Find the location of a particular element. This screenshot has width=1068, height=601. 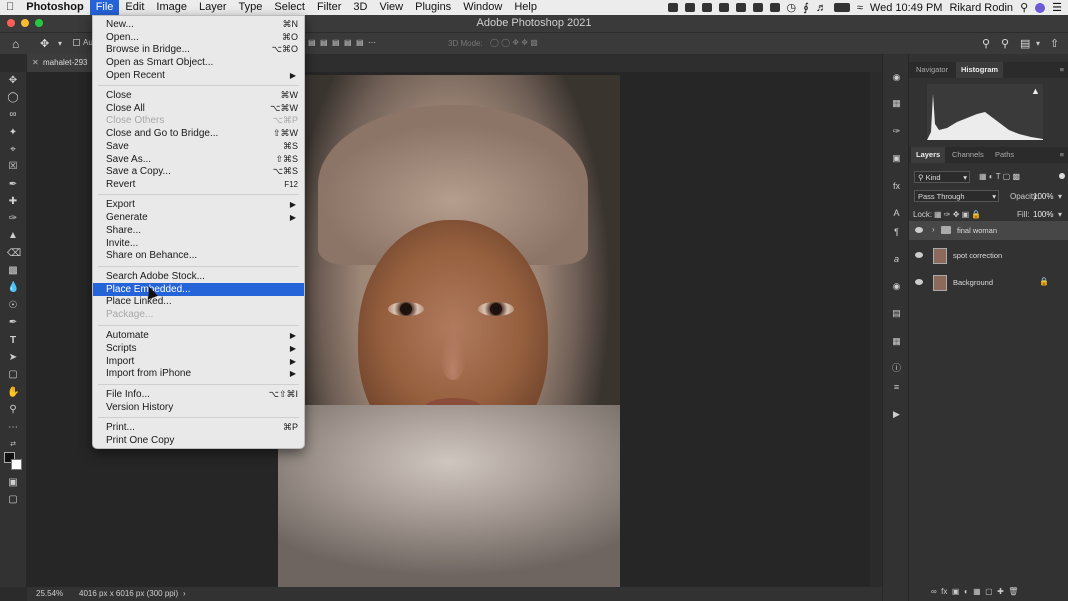

filter-type-icons: ▦ ◐ T ▢ ▩ is located at coordinates (999, 176).